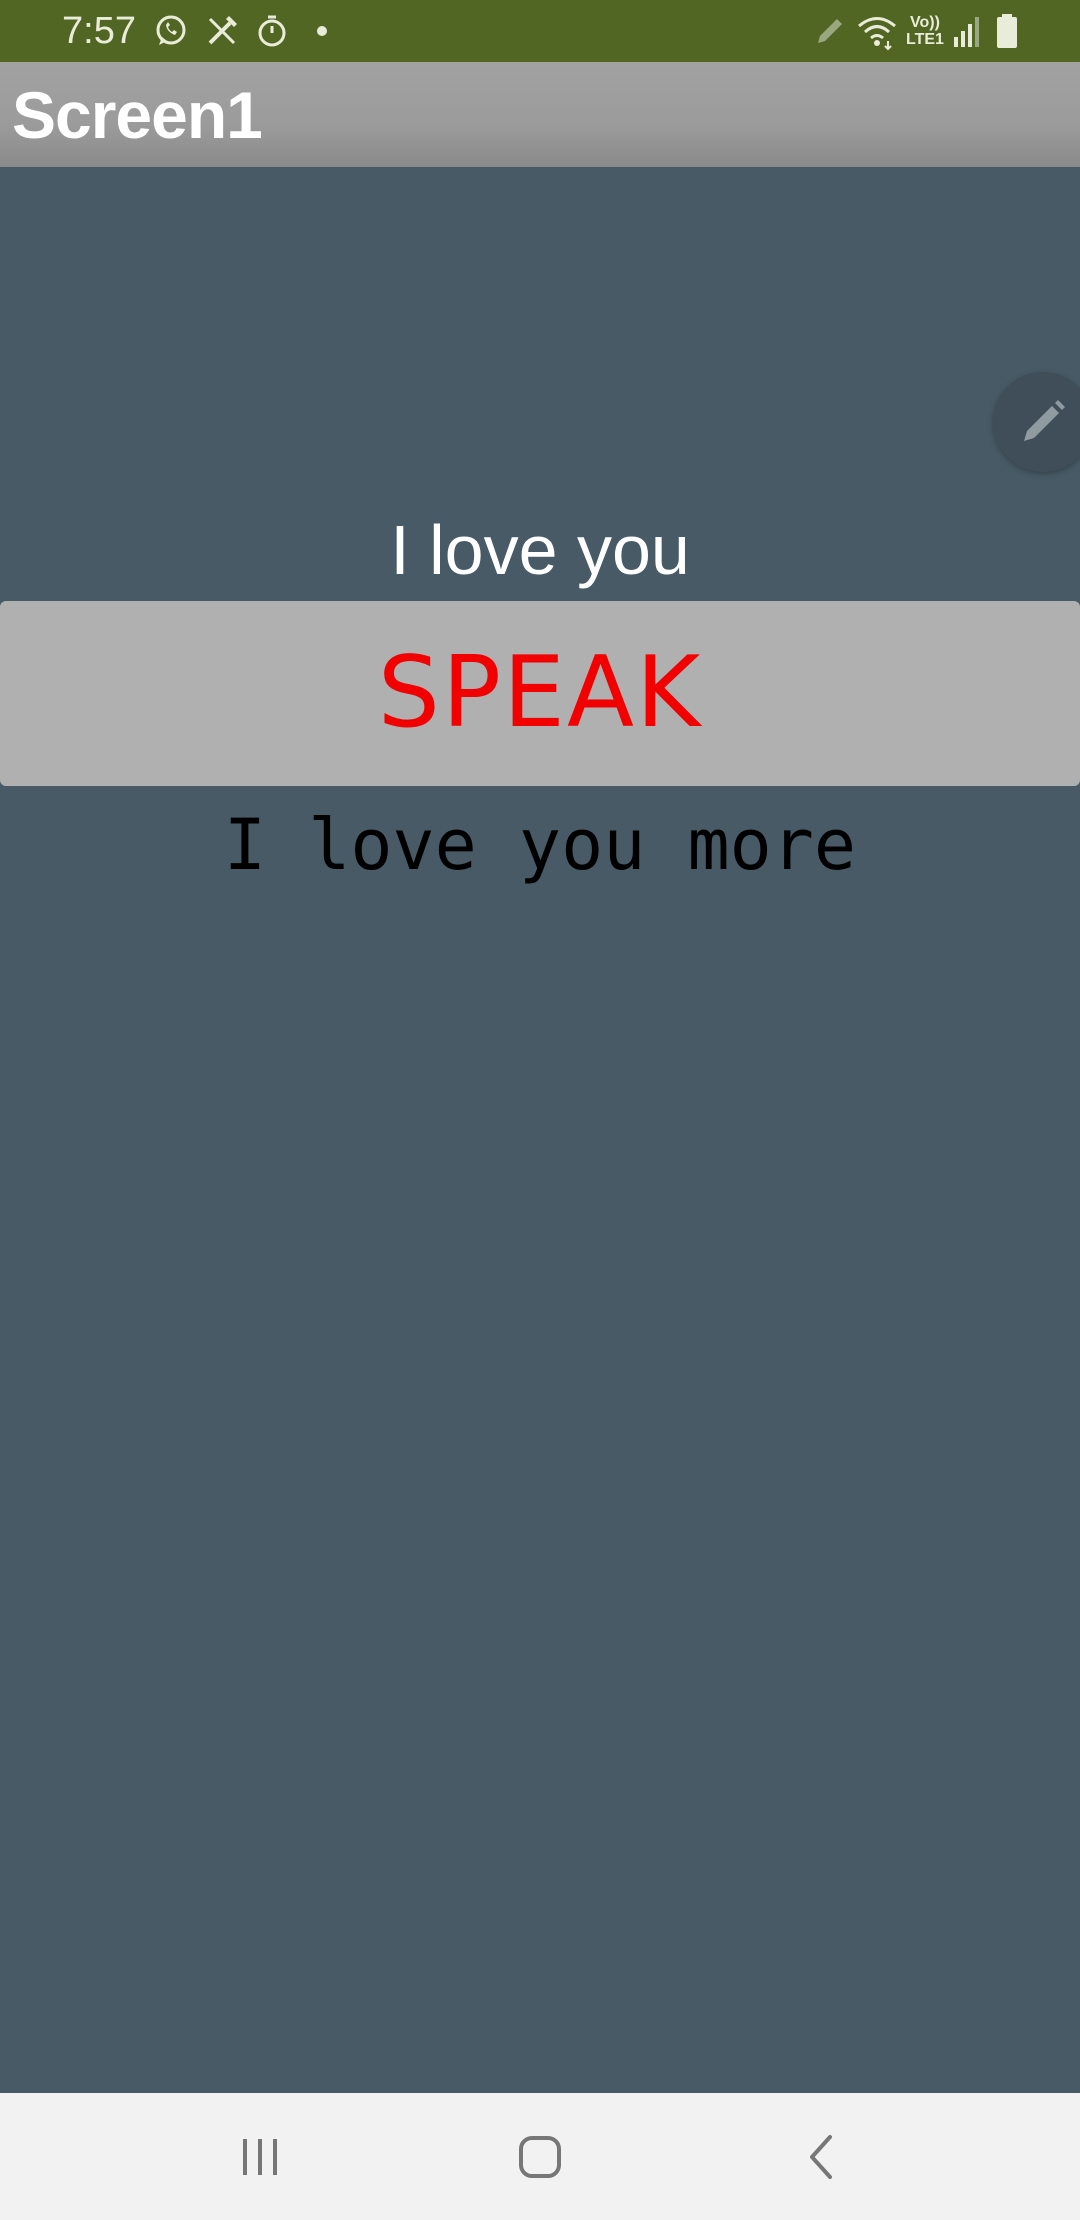  Describe the element at coordinates (1044, 420) in the screenshot. I see `pencil-icon` at that location.